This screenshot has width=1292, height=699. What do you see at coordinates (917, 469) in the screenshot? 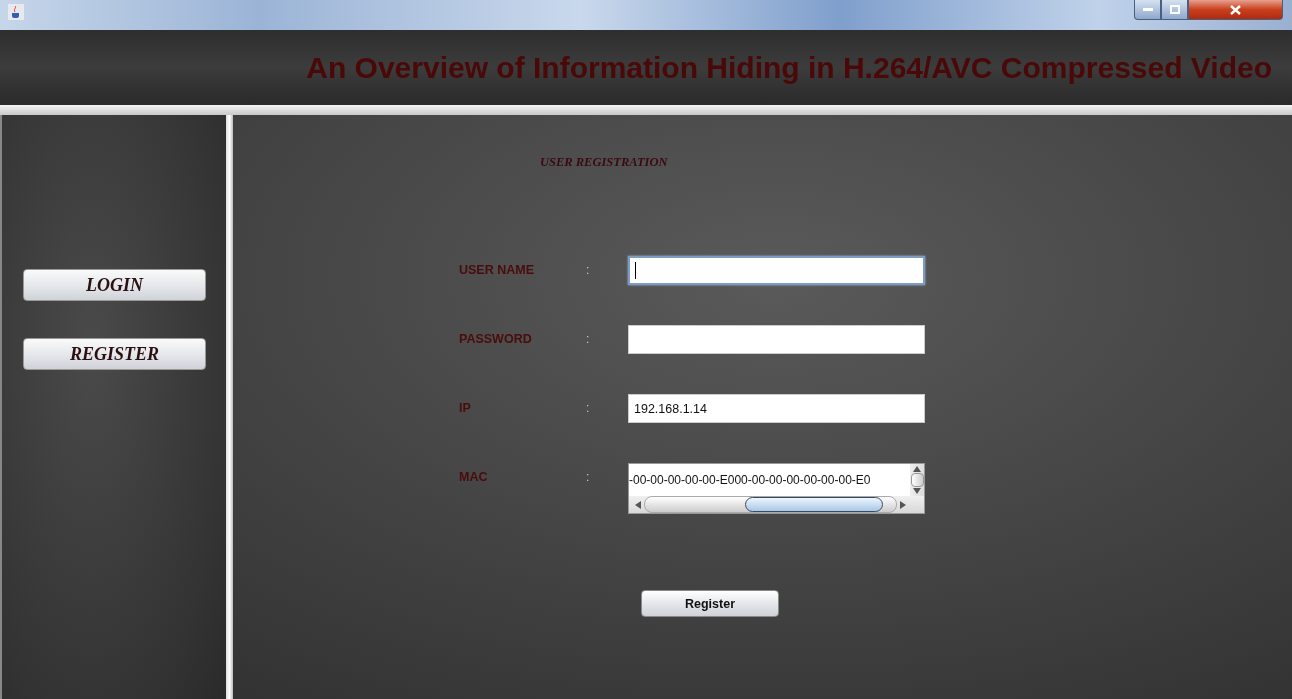
I see `up-arrow-icon` at bounding box center [917, 469].